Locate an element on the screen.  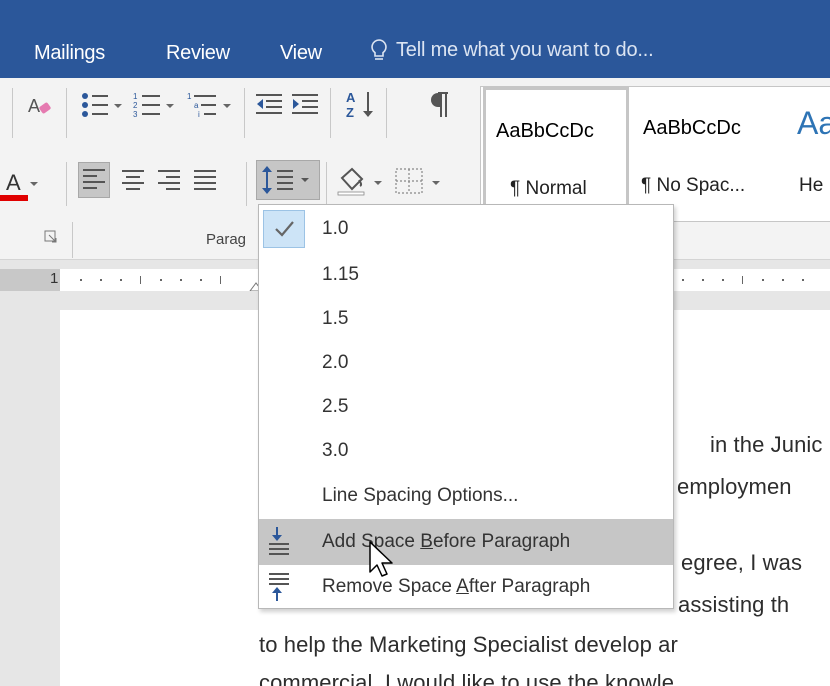
increase-indent-icon is located at coordinates (305, 105).